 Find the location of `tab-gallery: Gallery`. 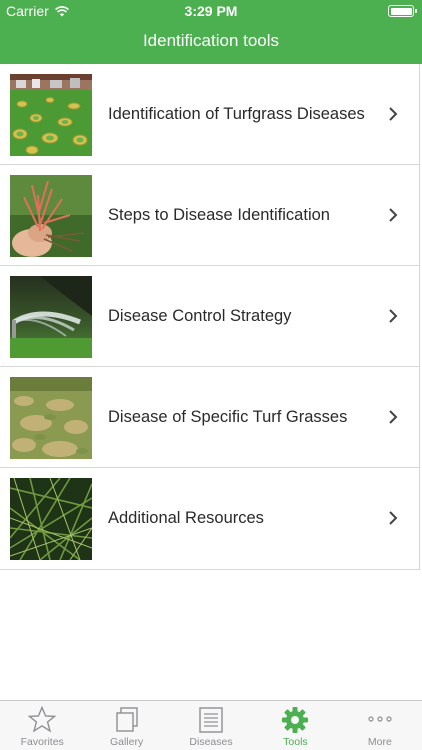

tab-gallery: Gallery is located at coordinates (126, 725).